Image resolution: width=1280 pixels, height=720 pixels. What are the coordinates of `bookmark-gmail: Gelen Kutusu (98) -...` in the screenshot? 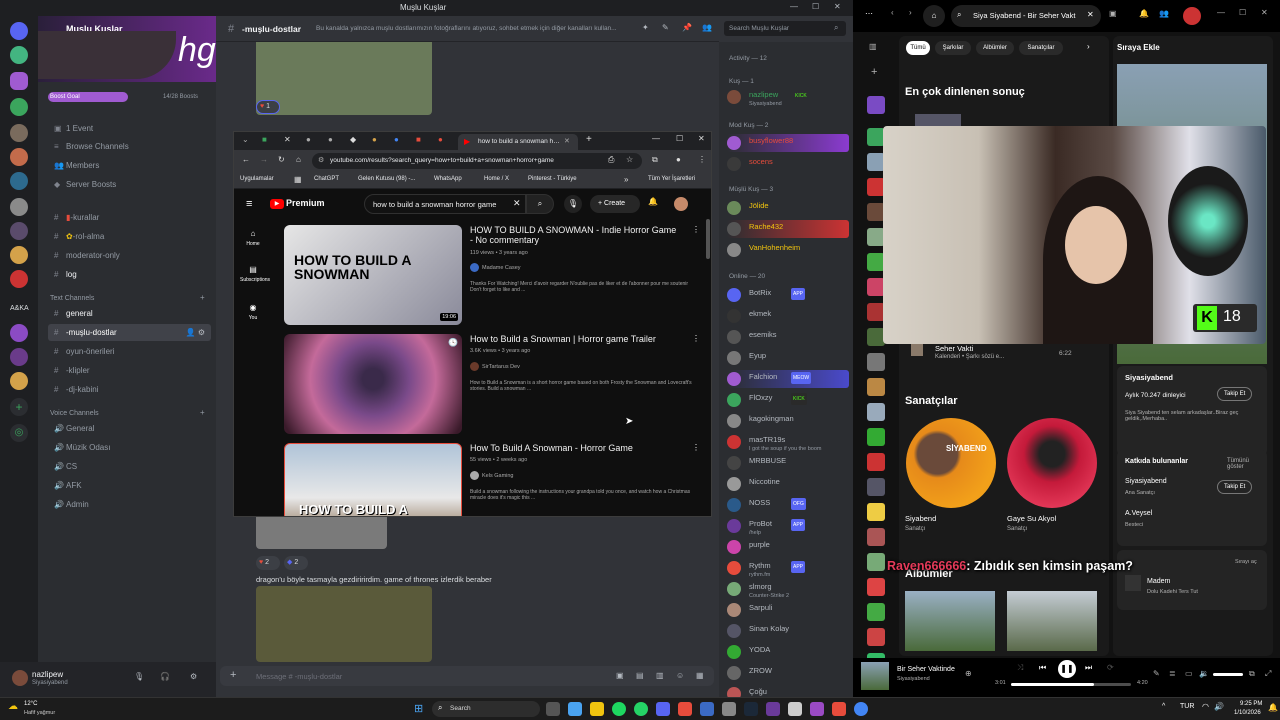 It's located at (386, 179).